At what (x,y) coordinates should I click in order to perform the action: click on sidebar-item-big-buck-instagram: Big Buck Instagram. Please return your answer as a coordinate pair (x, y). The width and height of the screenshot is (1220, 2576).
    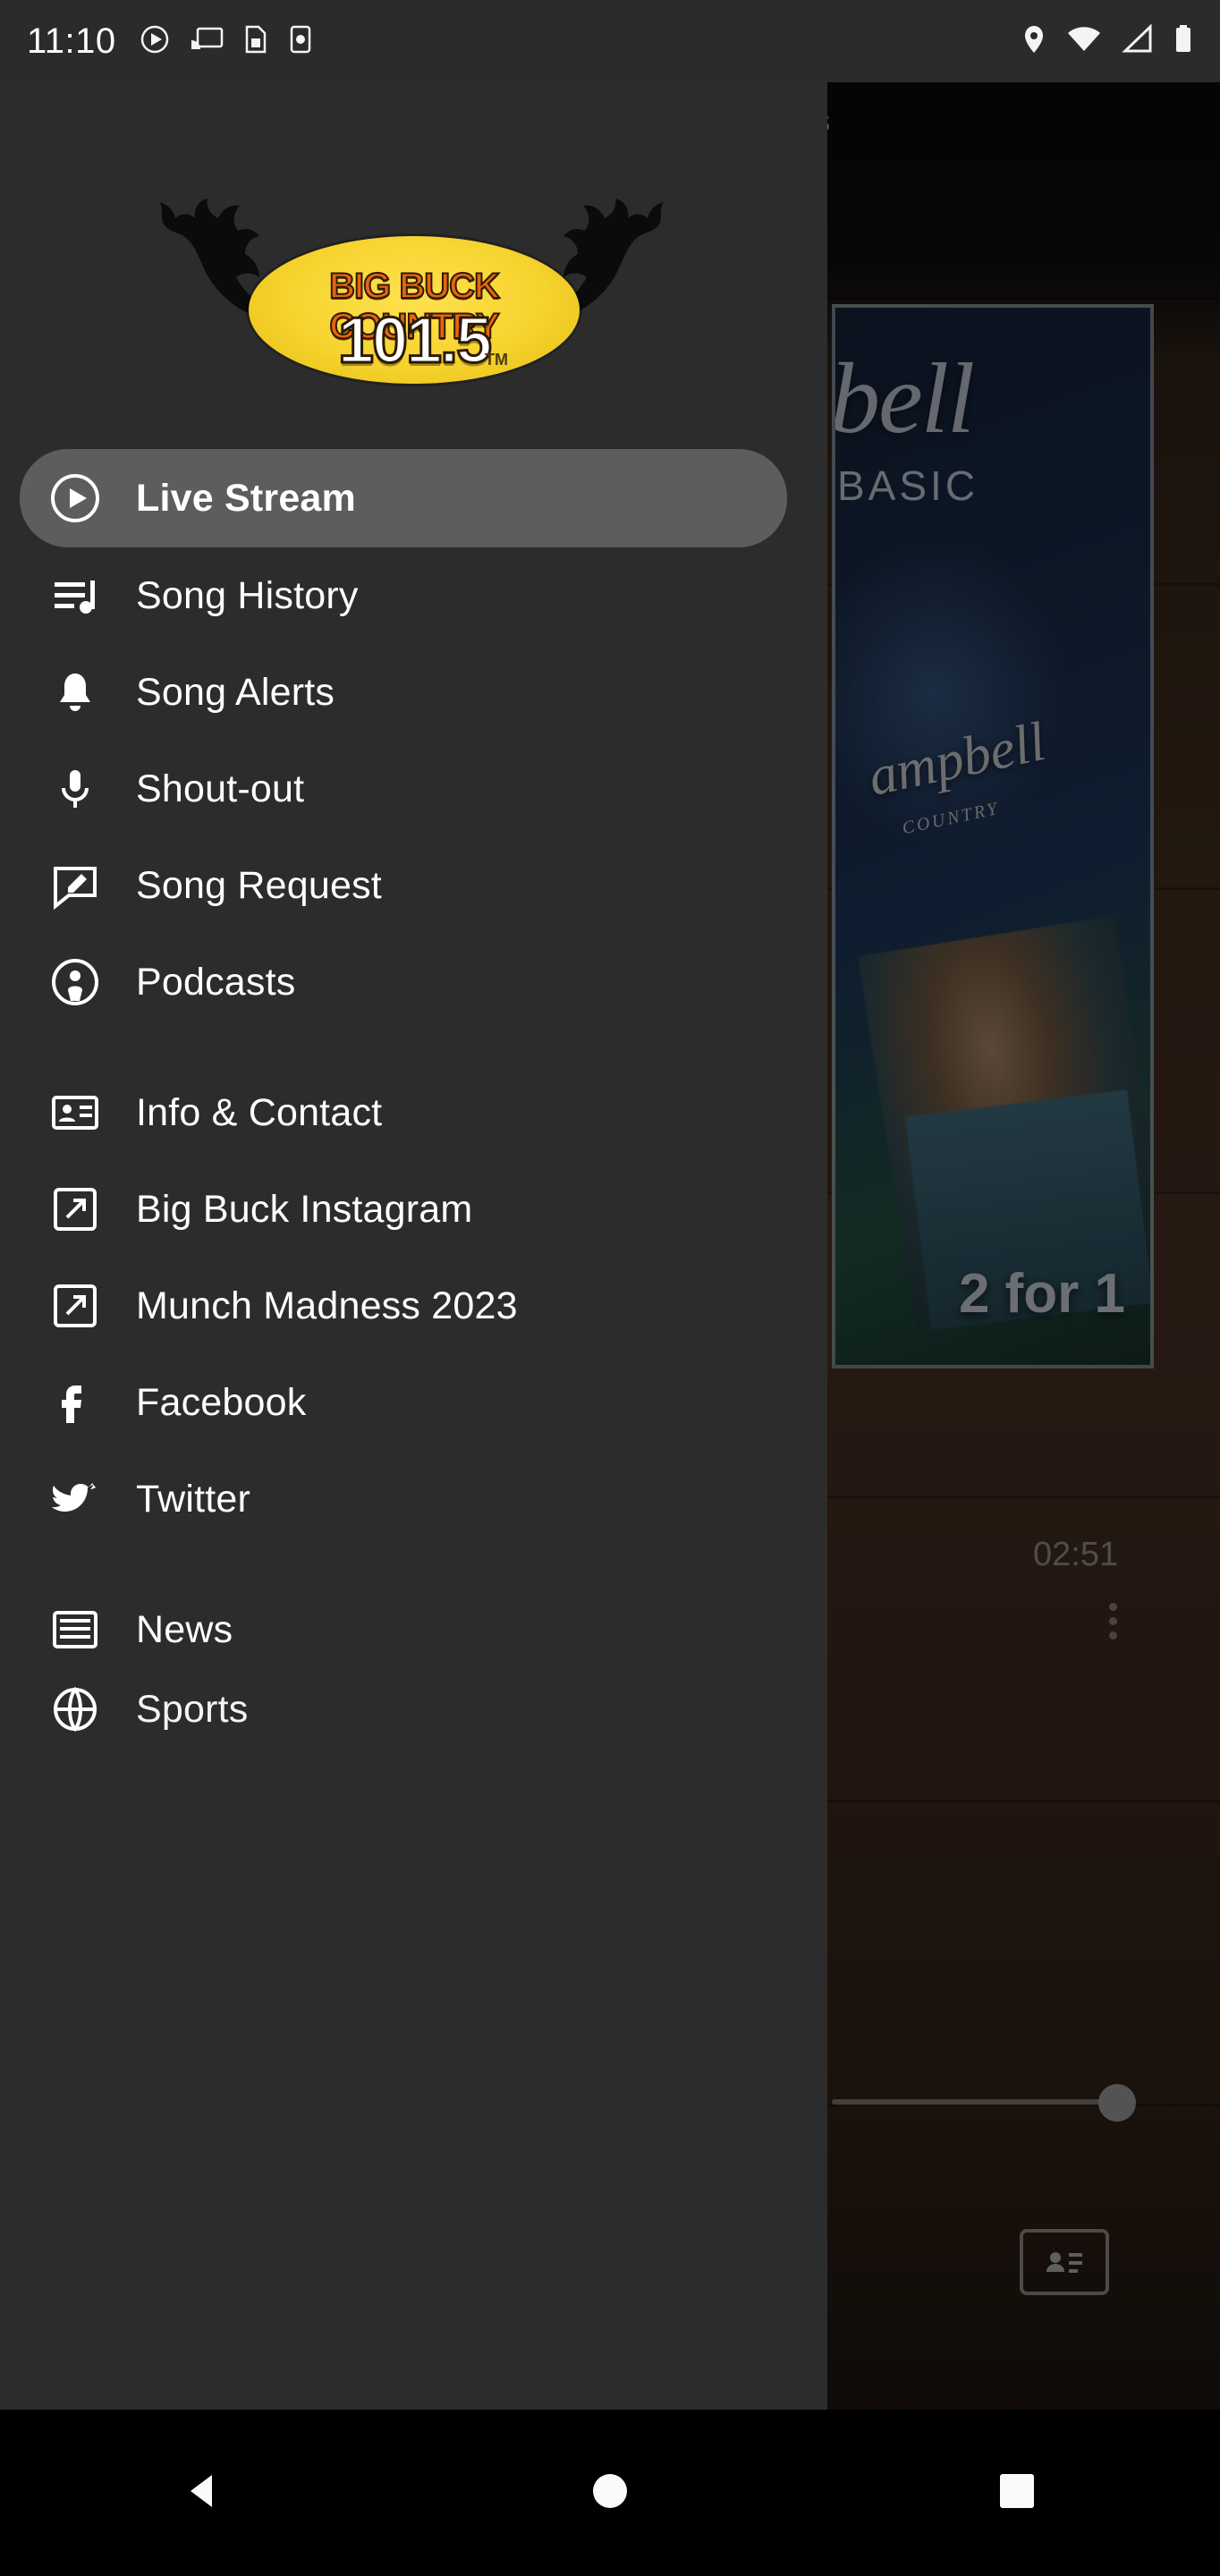
    Looking at the image, I should click on (413, 1209).